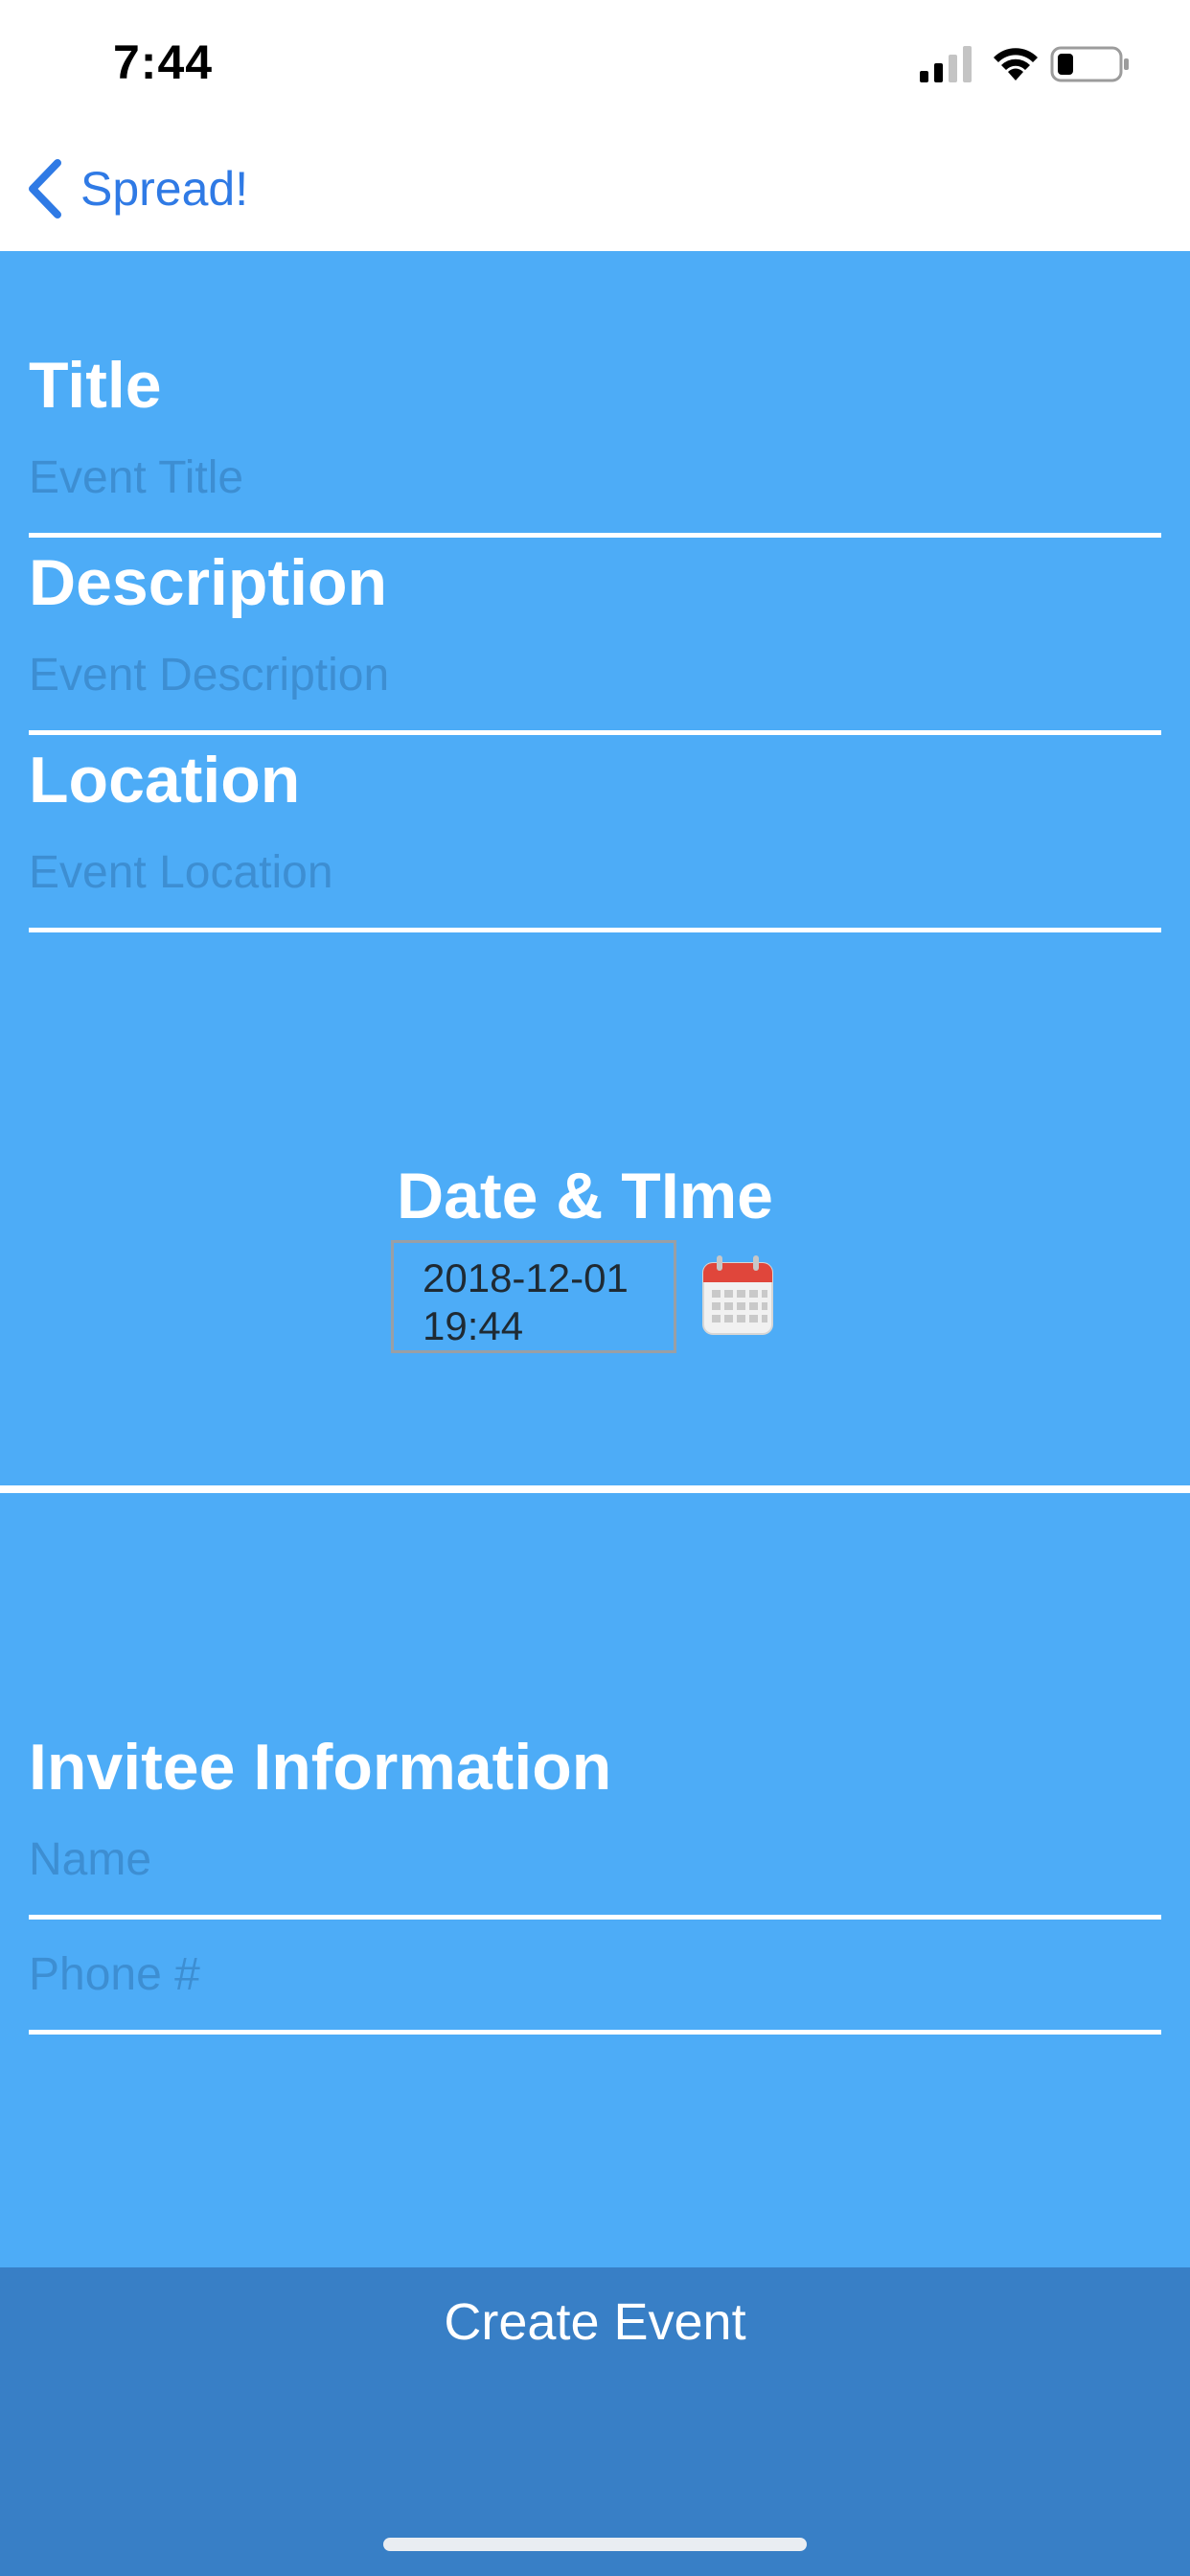 This screenshot has width=1190, height=2576. Describe the element at coordinates (95, 385) in the screenshot. I see `title-label: Title` at that location.